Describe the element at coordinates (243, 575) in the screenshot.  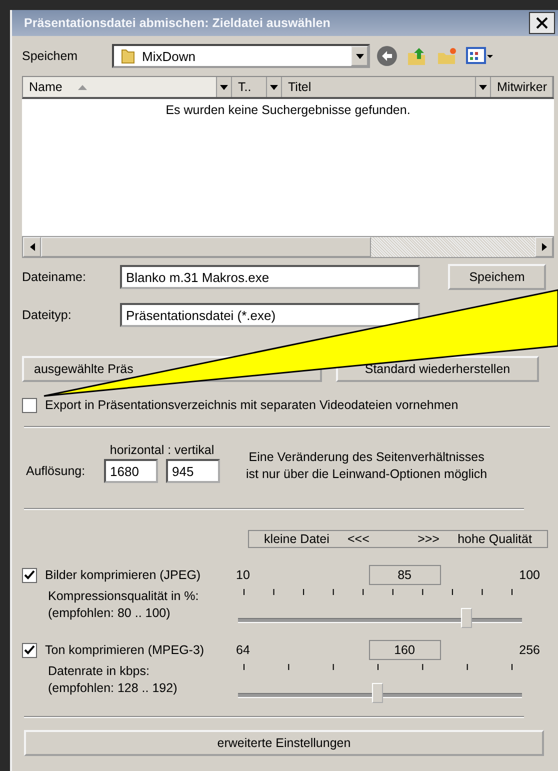
I see `min-value: 10` at that location.